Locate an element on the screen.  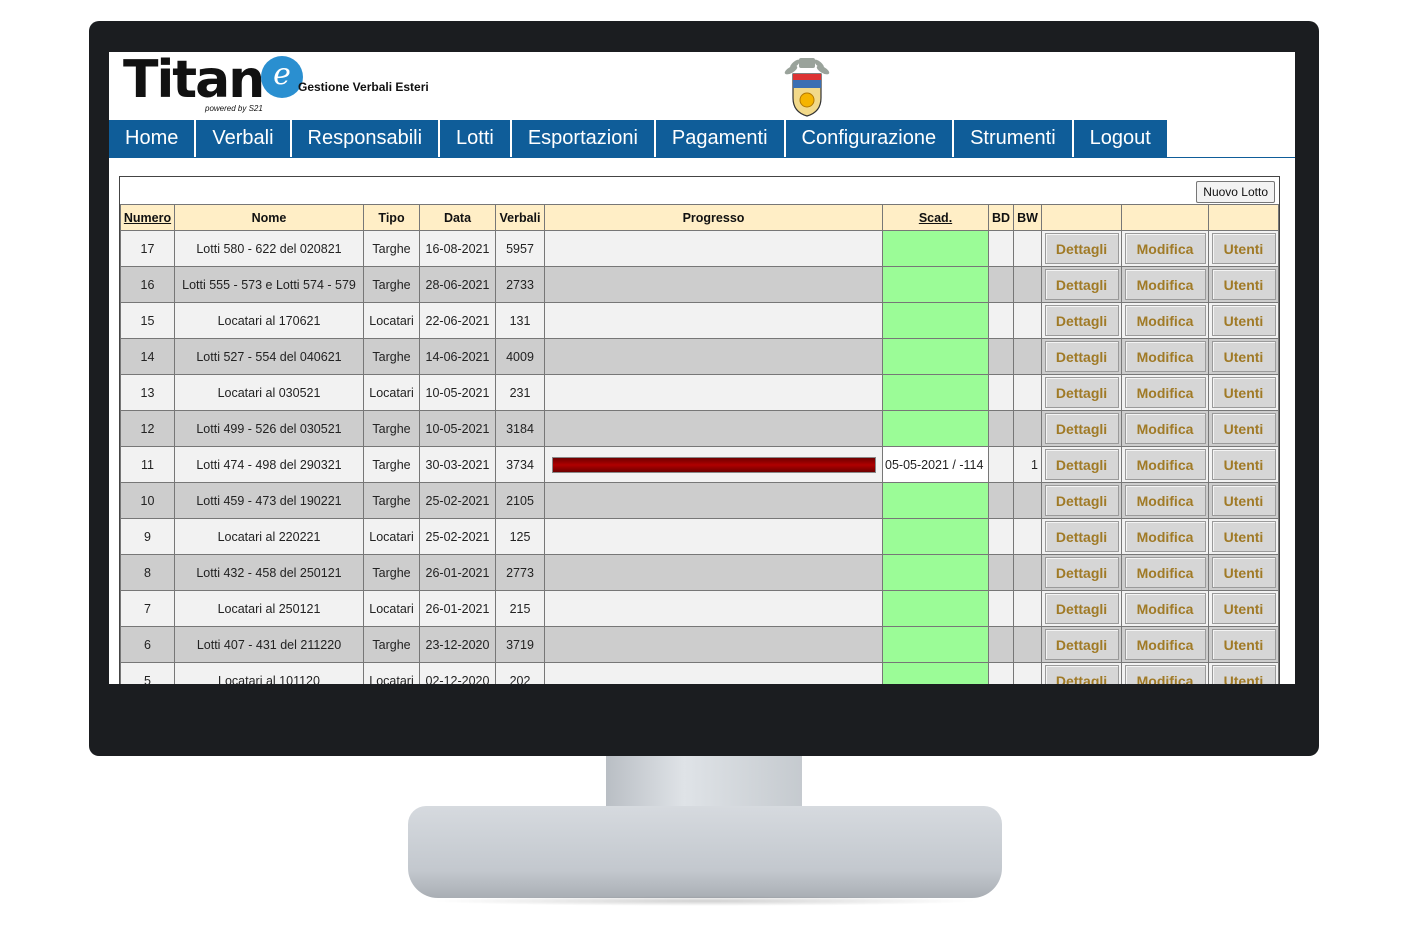
new-lot-button: Nuovo Lotto is located at coordinates (1235, 192).